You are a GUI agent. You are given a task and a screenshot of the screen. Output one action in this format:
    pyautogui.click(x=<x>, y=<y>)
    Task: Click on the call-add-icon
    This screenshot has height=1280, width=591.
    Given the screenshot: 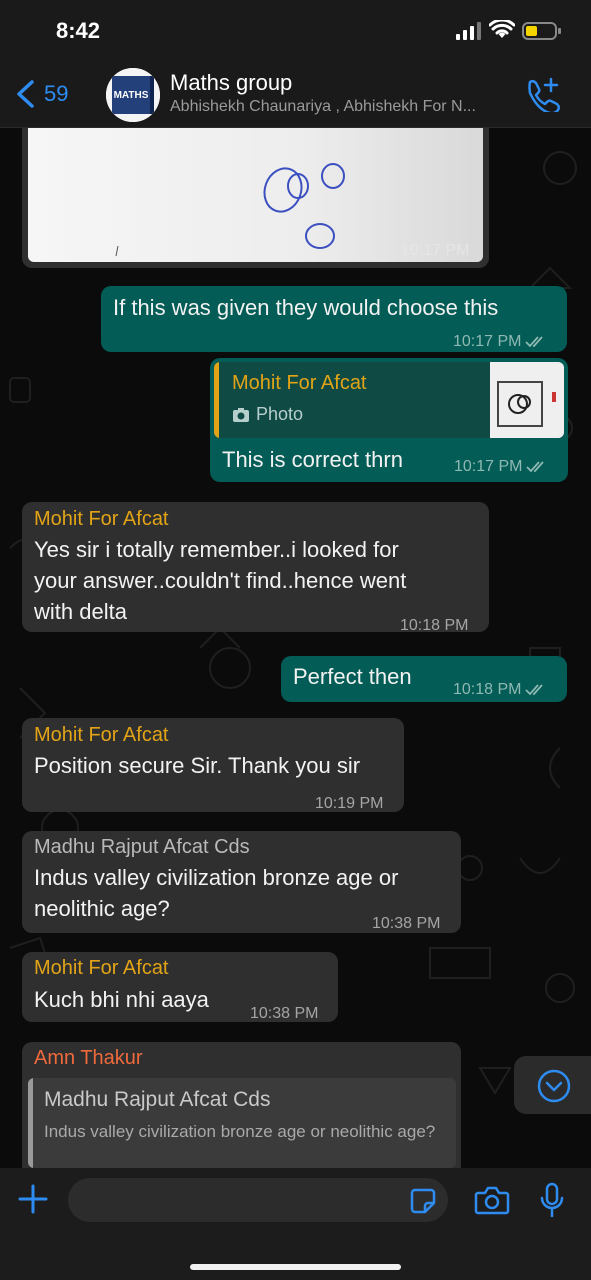 What is the action you would take?
    pyautogui.click(x=542, y=94)
    